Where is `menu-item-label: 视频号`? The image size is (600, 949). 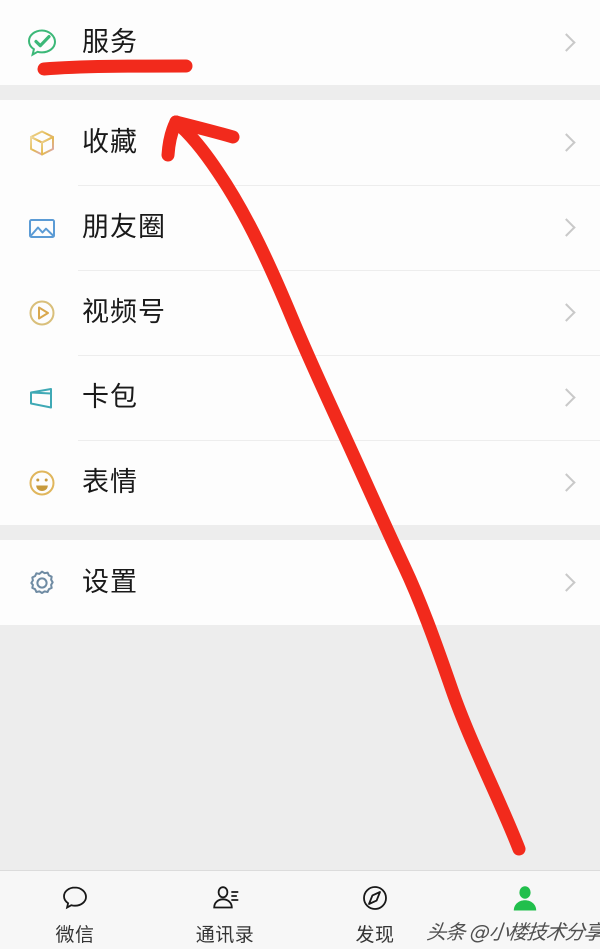
menu-item-label: 视频号 is located at coordinates (124, 312).